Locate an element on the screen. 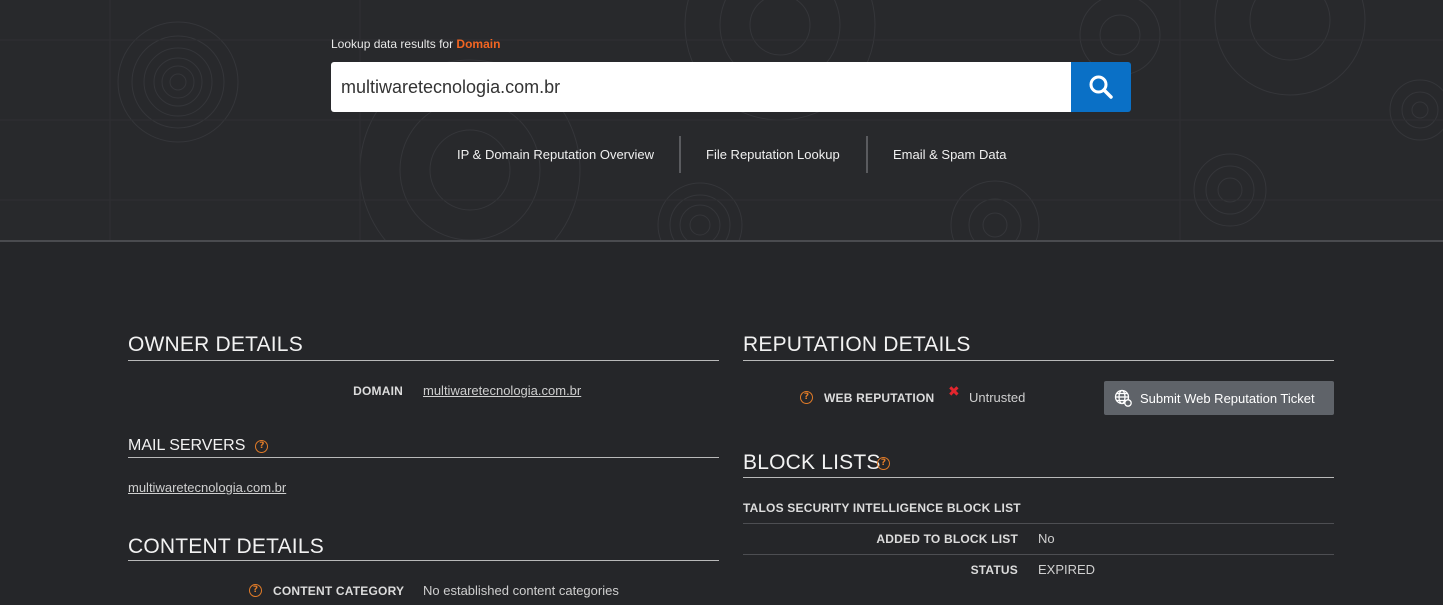 The image size is (1443, 605). domain-link: multiwaretecnologia.com.br is located at coordinates (502, 390).